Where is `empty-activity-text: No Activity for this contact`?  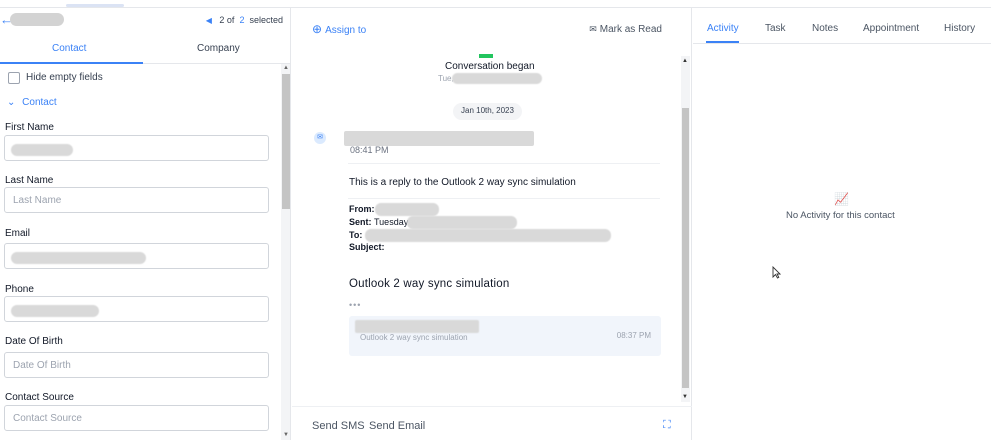
empty-activity-text: No Activity for this contact is located at coordinates (840, 215).